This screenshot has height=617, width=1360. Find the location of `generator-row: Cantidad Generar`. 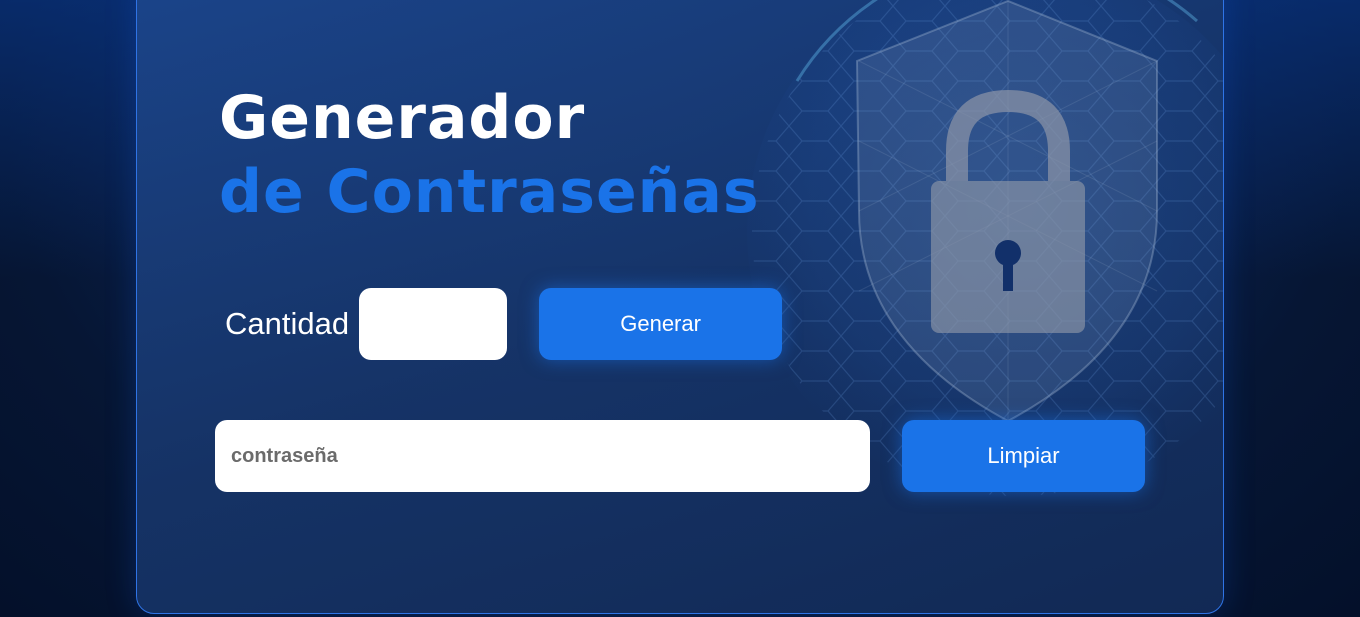

generator-row: Cantidad Generar is located at coordinates (504, 324).